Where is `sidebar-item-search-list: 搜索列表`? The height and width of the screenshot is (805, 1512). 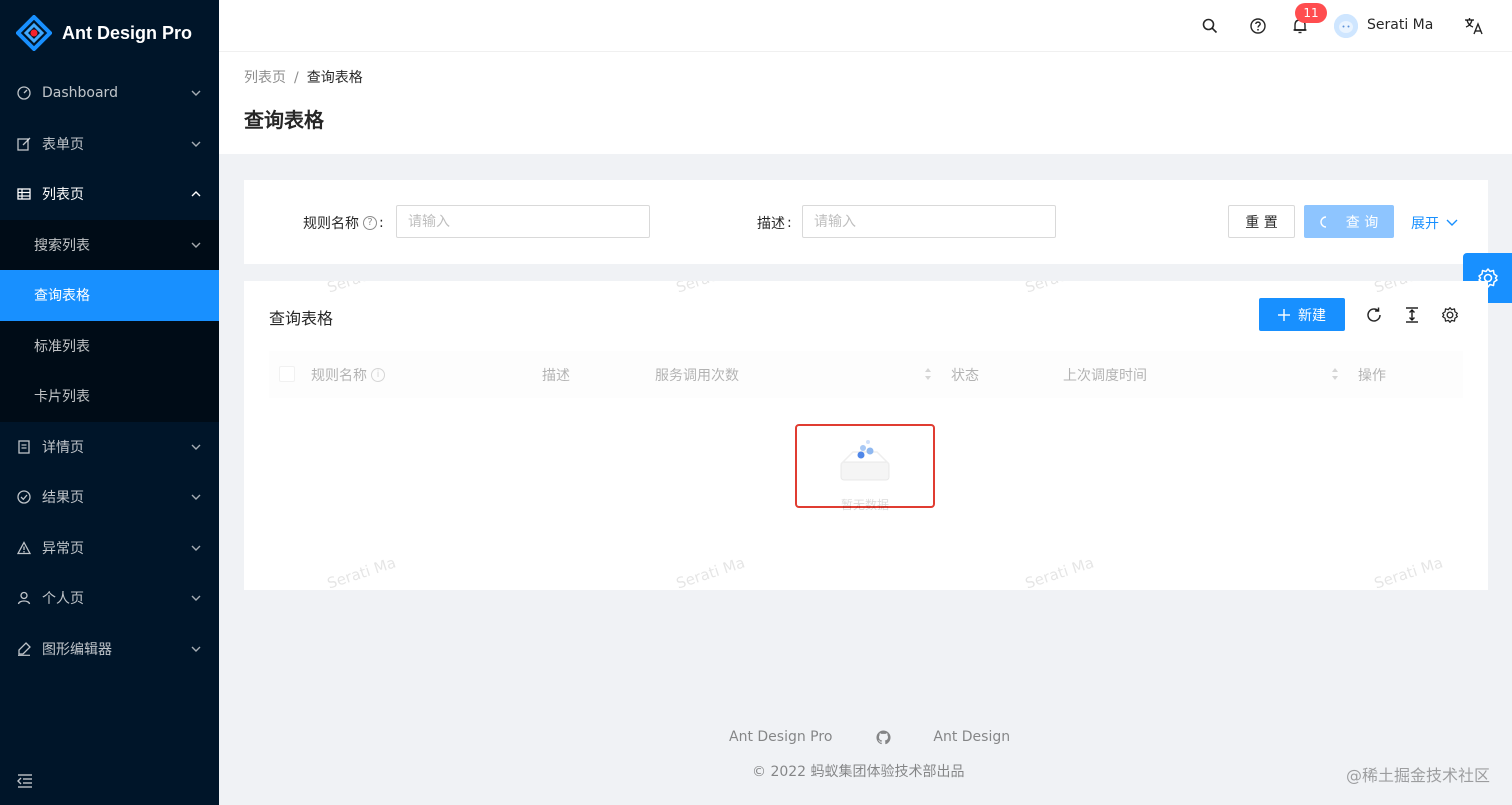 sidebar-item-search-list: 搜索列表 is located at coordinates (109, 245).